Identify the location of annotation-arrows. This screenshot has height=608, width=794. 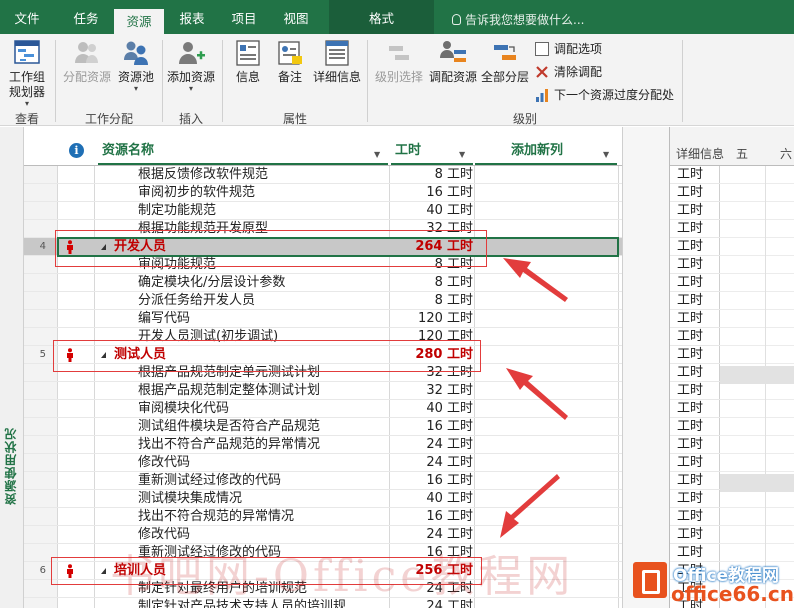
(534, 398).